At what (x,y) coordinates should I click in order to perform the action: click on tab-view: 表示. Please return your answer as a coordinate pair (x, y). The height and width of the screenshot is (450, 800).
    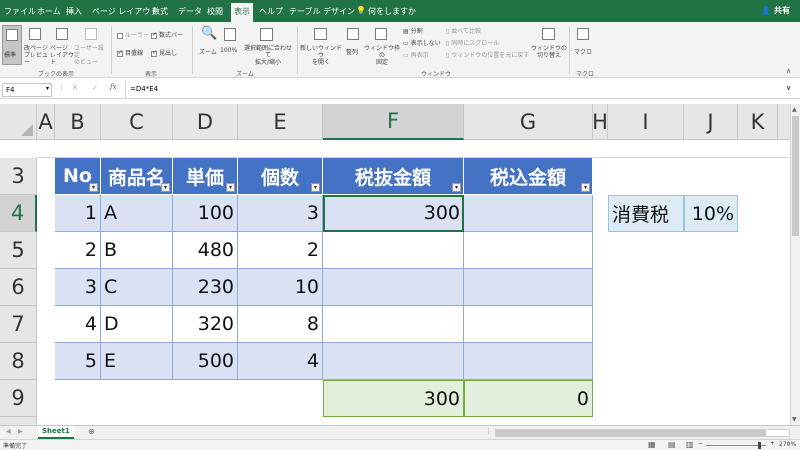
    Looking at the image, I should click on (242, 12).